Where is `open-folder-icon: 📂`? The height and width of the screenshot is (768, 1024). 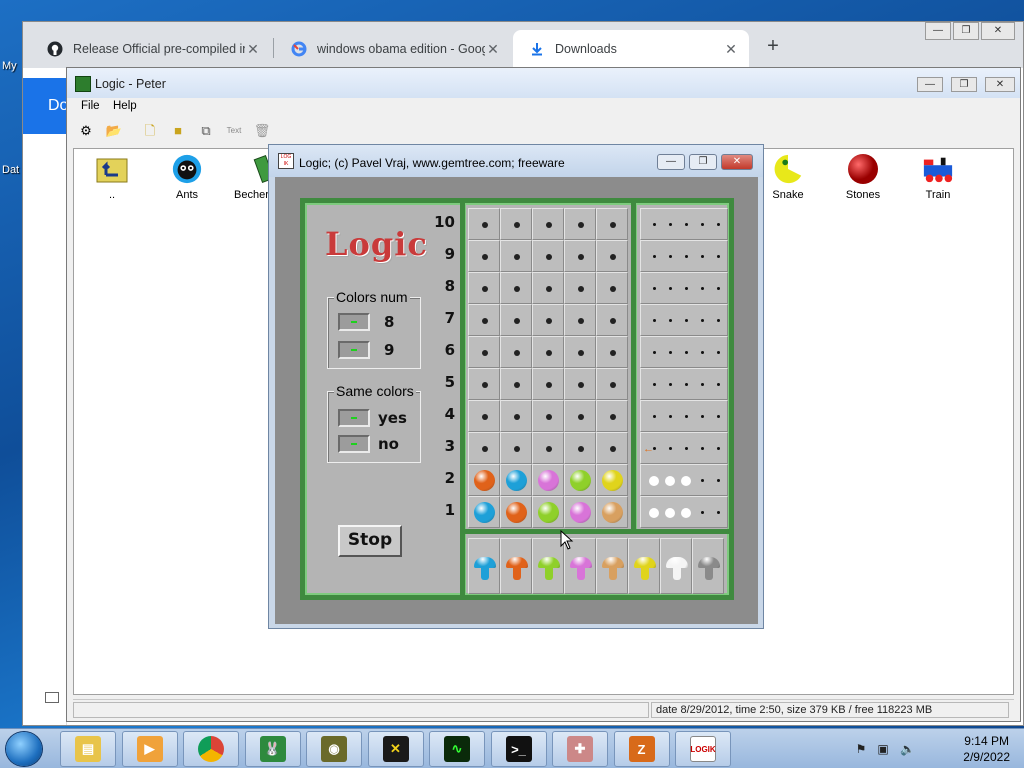 open-folder-icon: 📂 is located at coordinates (114, 131).